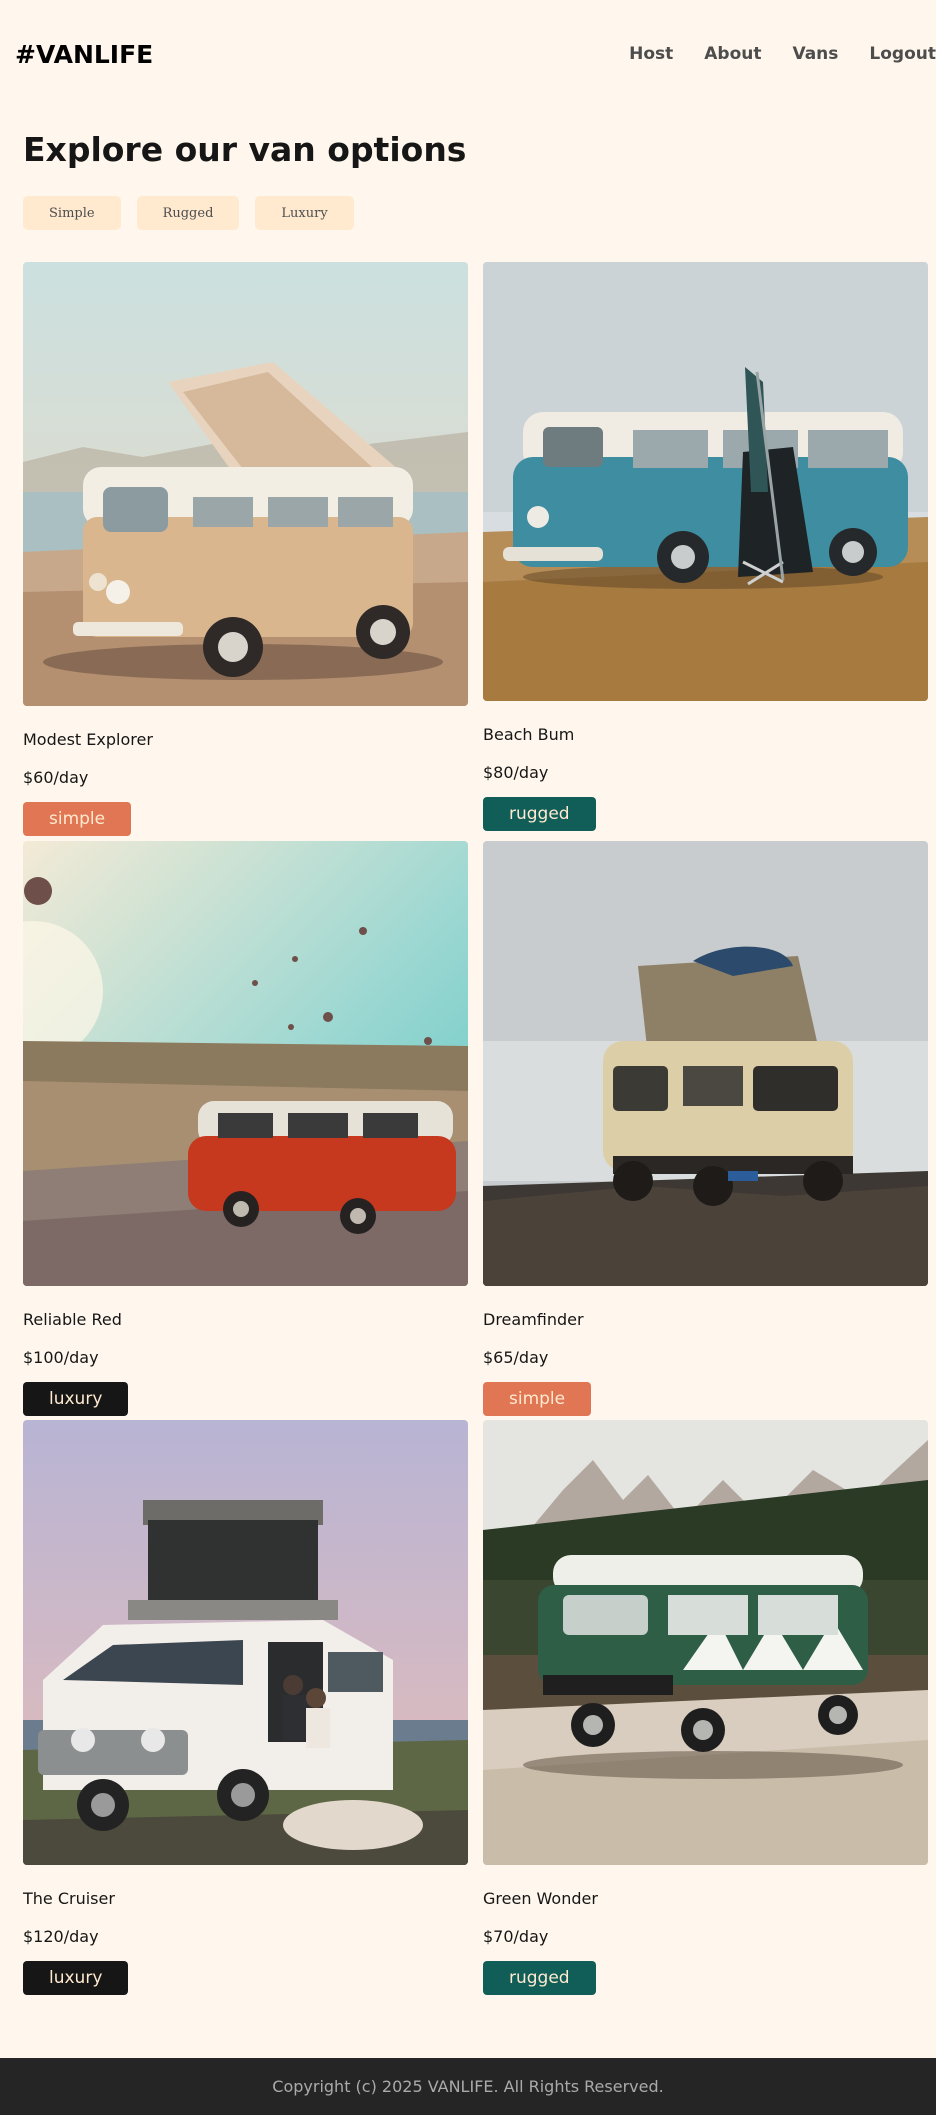  Describe the element at coordinates (245, 1898) in the screenshot. I see `van-name: The Cruiser` at that location.